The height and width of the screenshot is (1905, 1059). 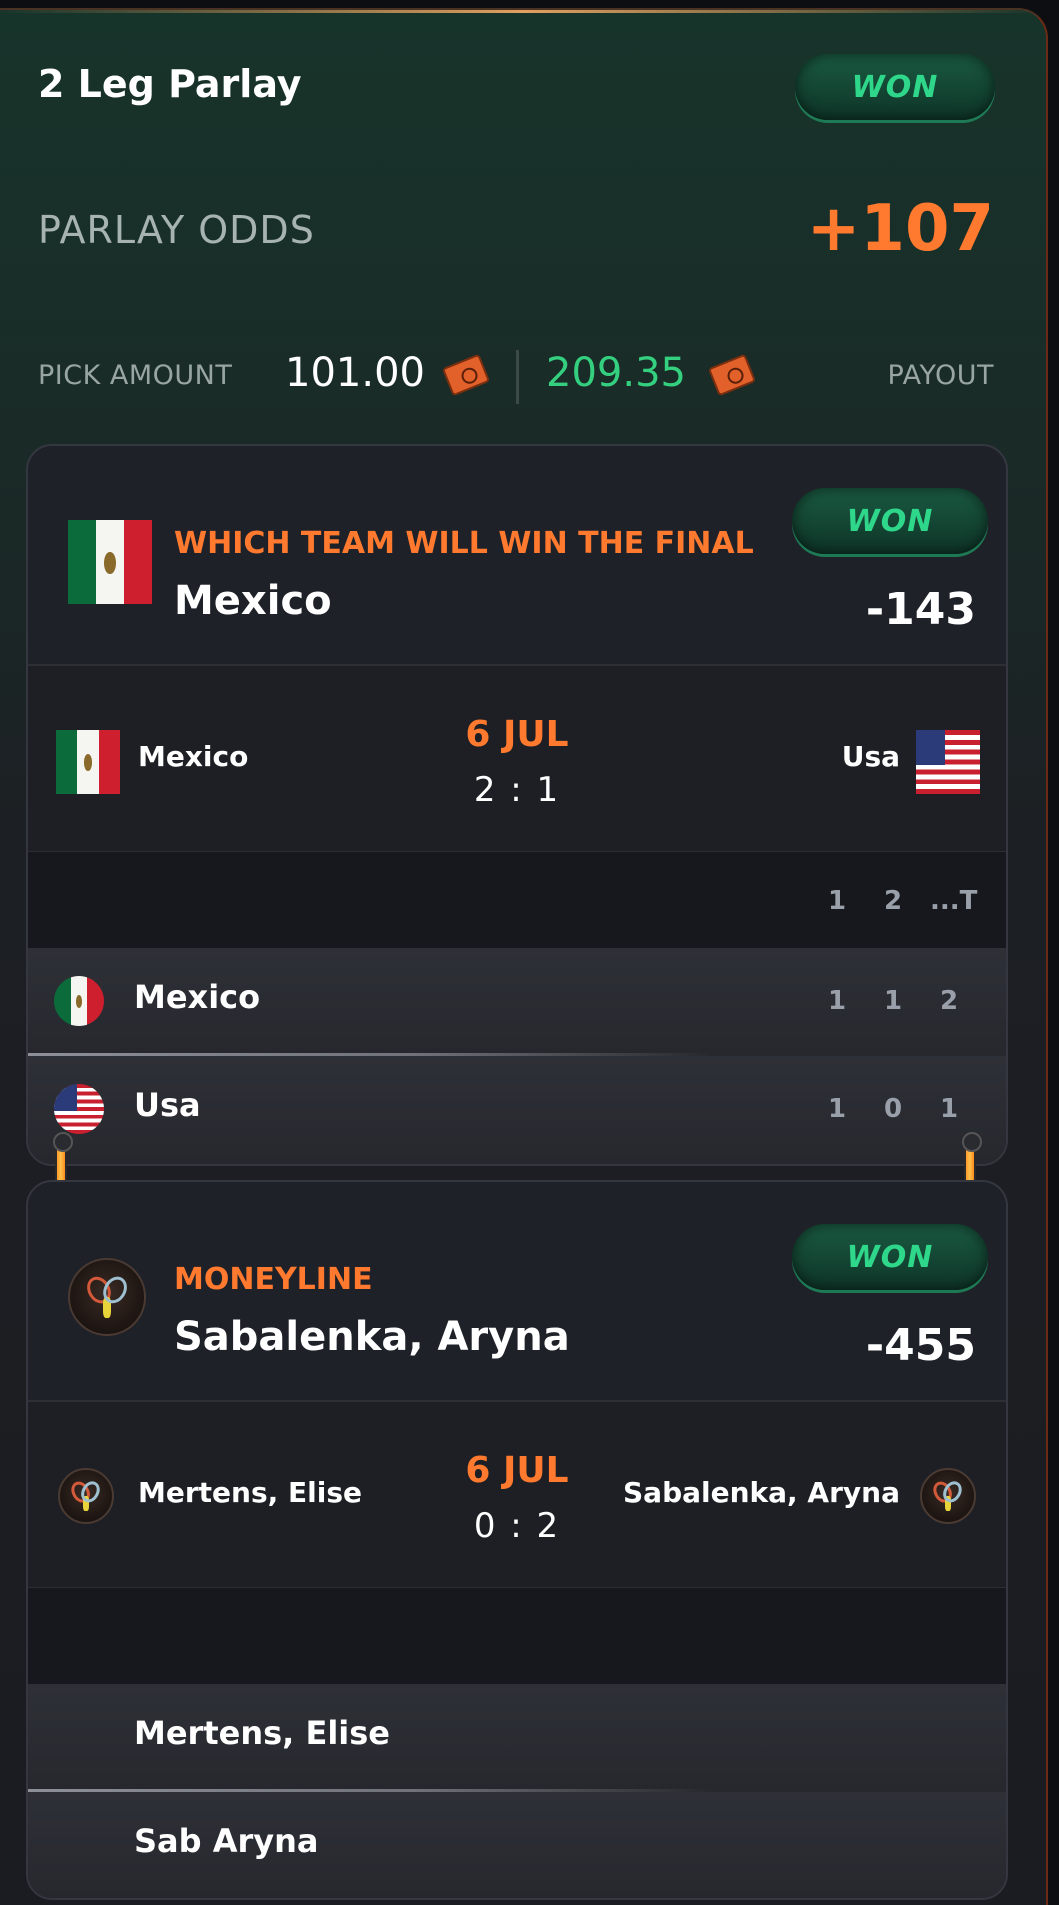 What do you see at coordinates (517, 1738) in the screenshot?
I see `scoreboard-row: Mertens, Elise` at bounding box center [517, 1738].